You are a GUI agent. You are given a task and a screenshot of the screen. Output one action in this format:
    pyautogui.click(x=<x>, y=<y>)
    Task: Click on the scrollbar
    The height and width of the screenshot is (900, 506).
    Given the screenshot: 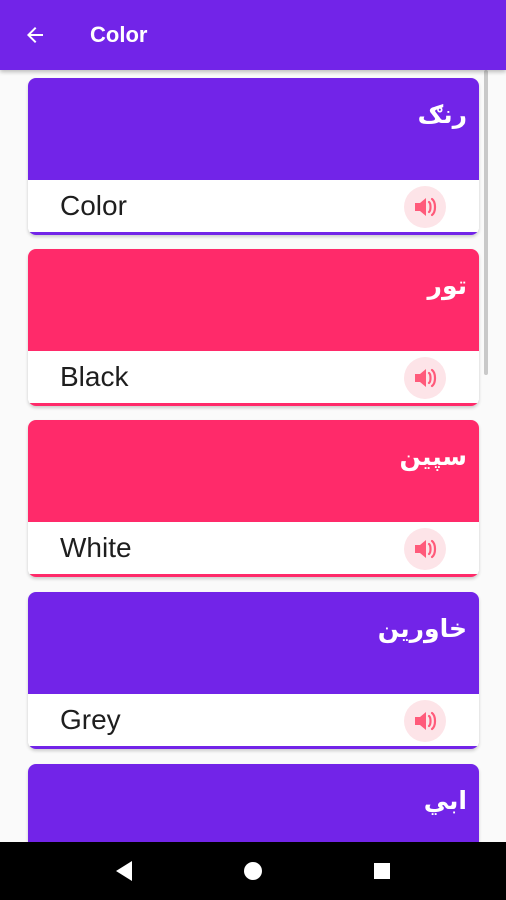 What is the action you would take?
    pyautogui.click(x=486, y=222)
    